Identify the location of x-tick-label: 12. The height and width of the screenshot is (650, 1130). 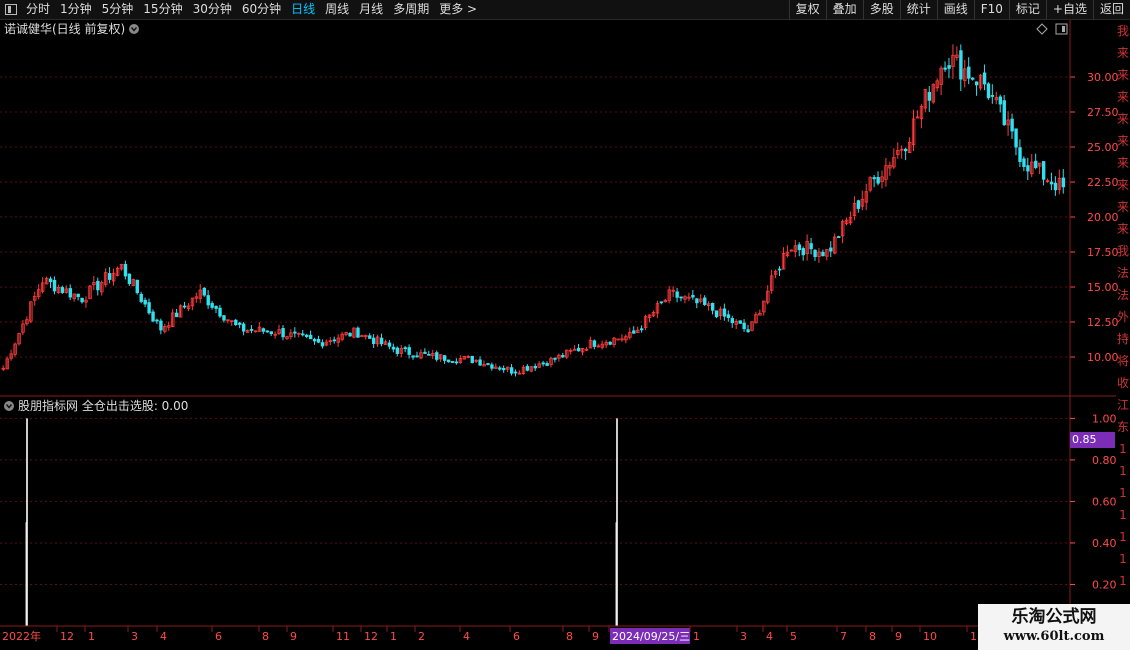
(67, 636).